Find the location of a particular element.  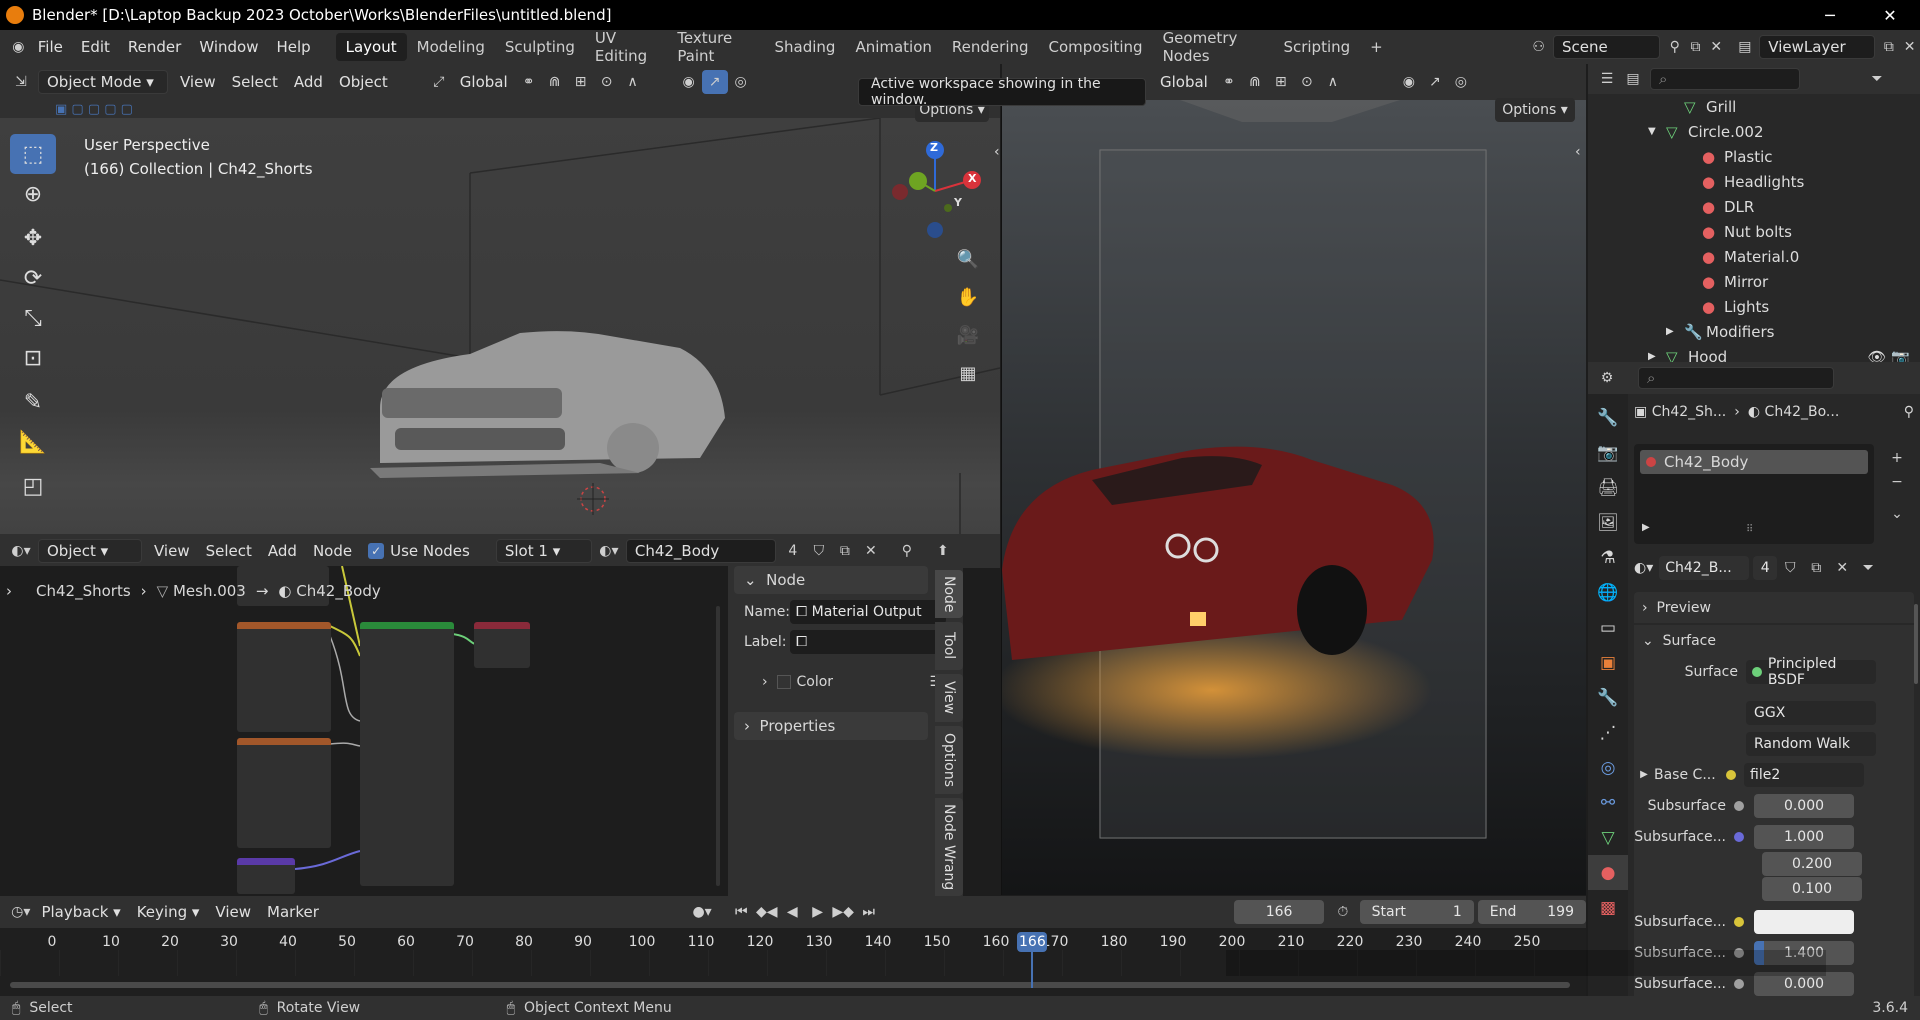

world-tab-icon: 🌐 is located at coordinates (1608, 592).